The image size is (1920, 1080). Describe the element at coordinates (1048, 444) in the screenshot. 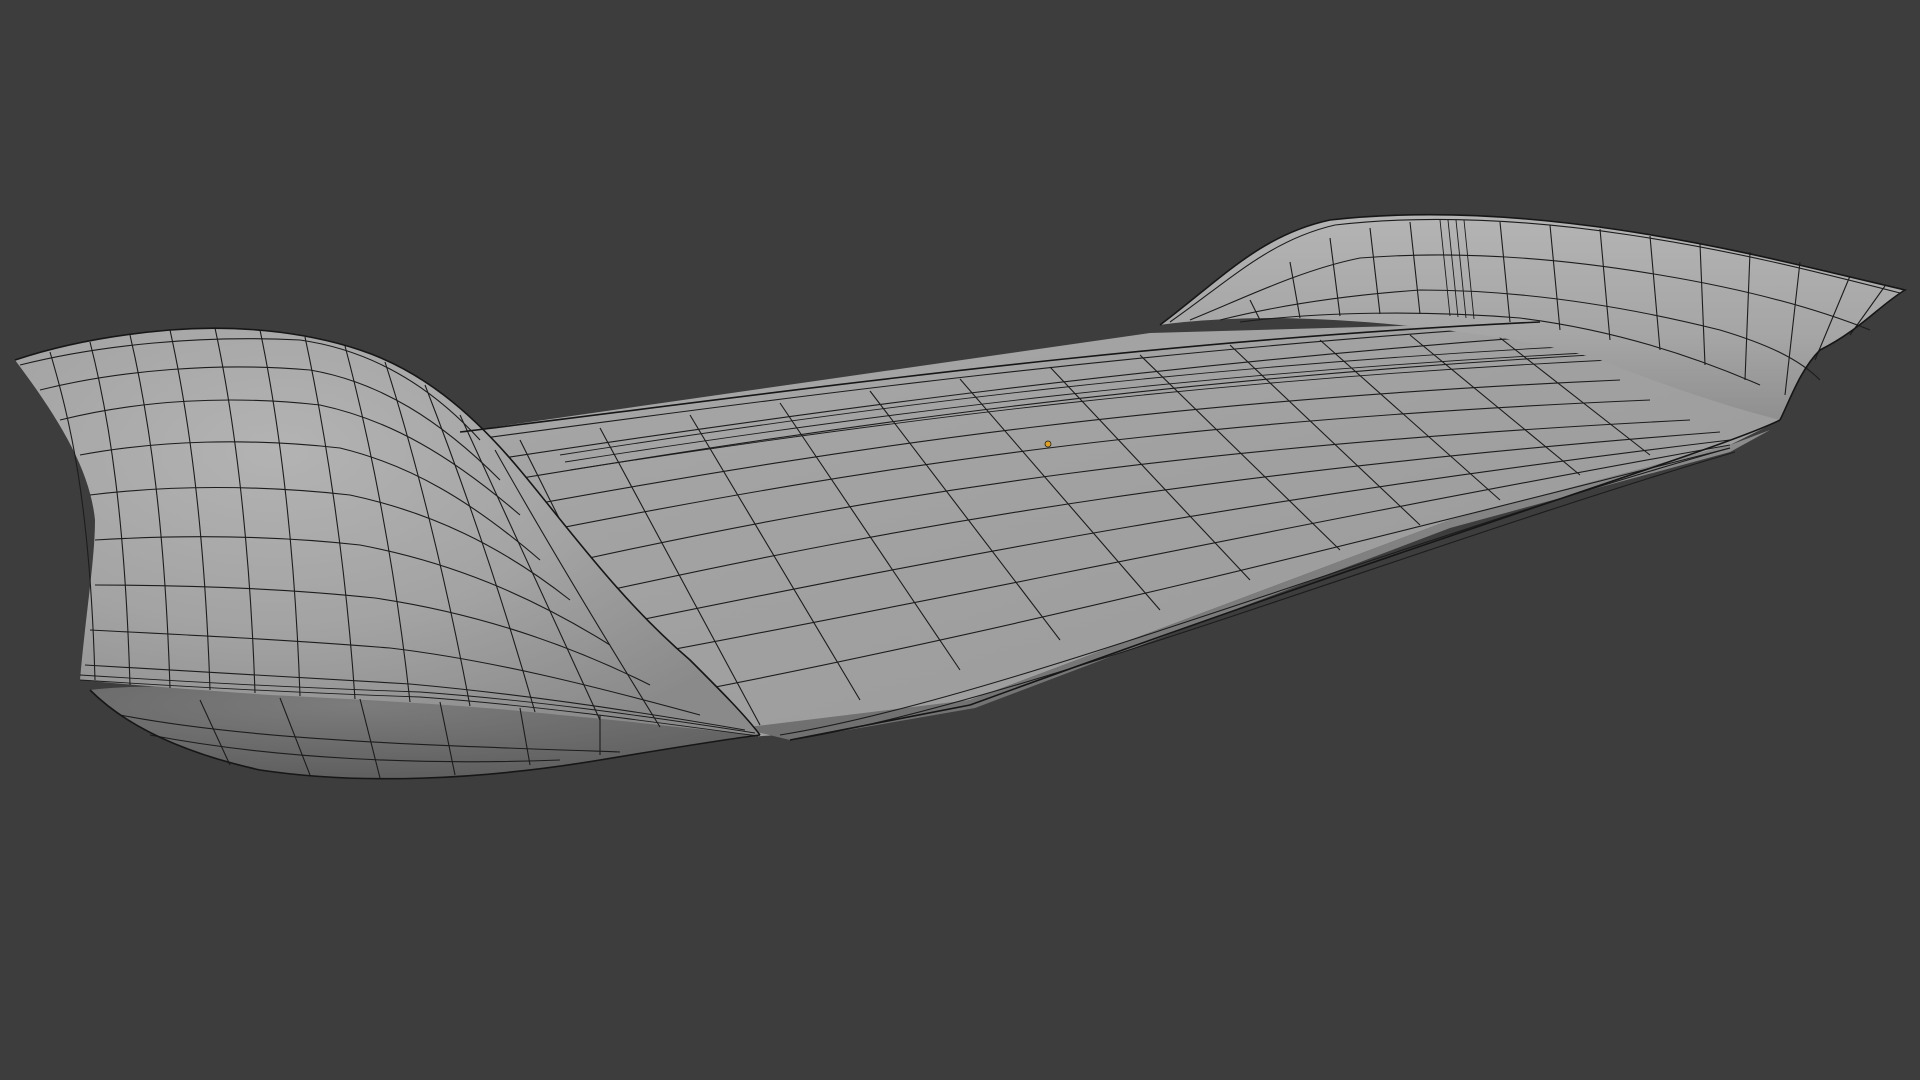

I see `object-origin-icon` at that location.